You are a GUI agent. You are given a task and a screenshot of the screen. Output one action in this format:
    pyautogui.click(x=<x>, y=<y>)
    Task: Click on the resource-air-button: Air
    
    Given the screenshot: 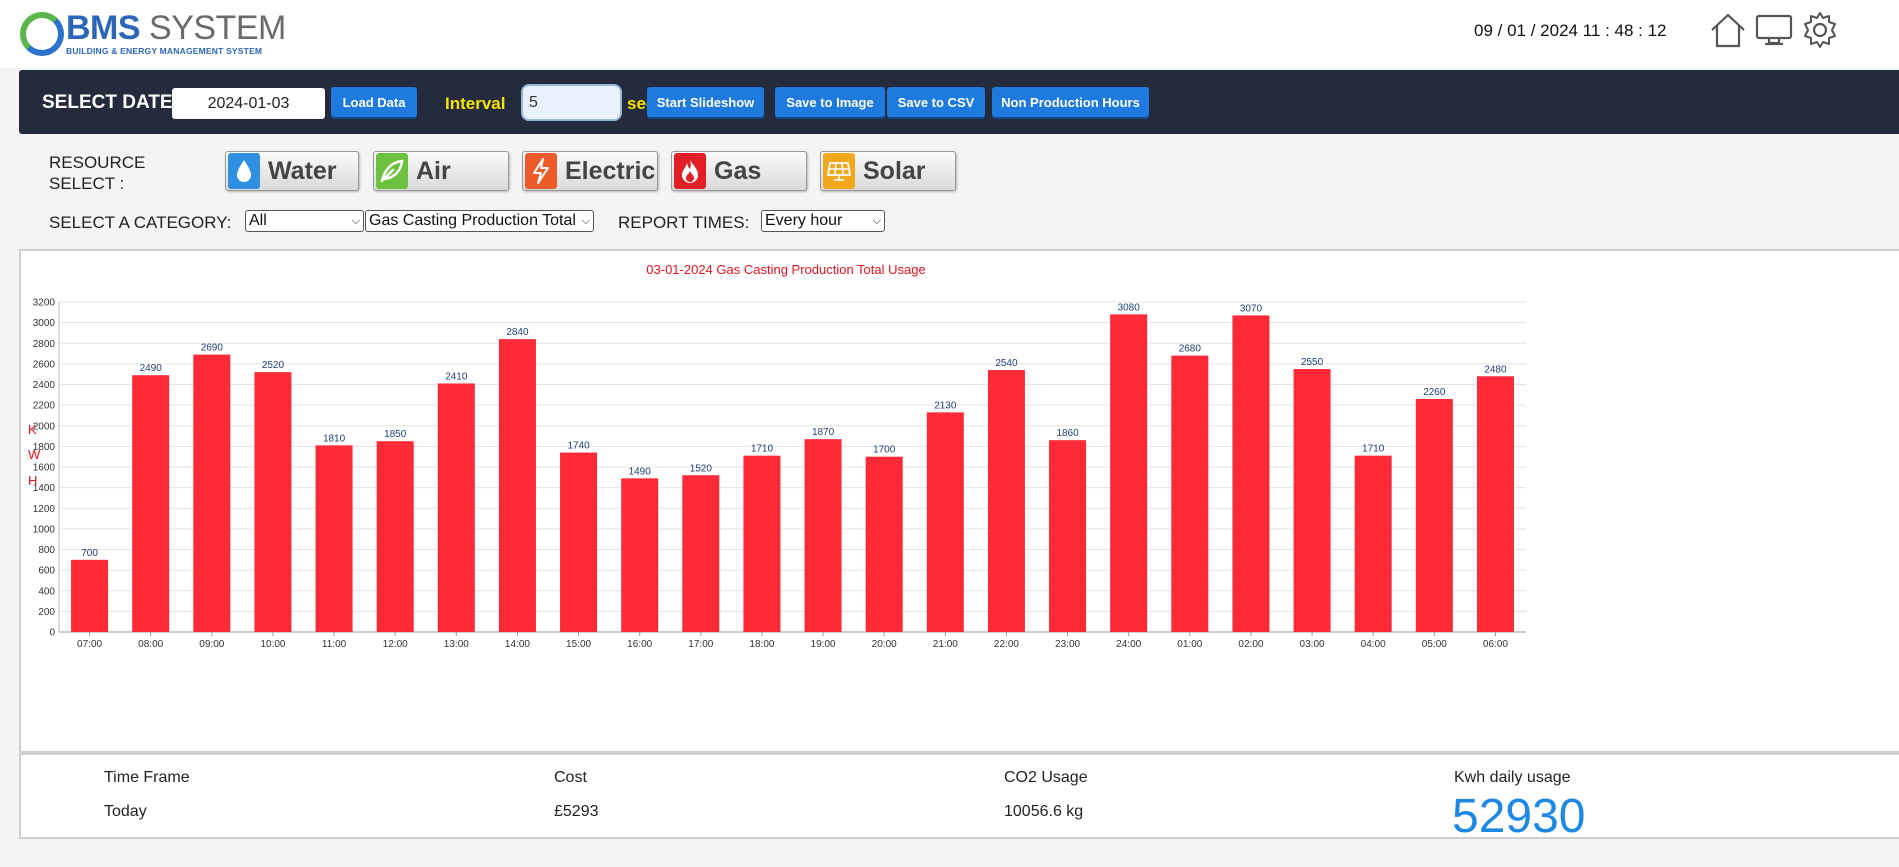 What is the action you would take?
    pyautogui.click(x=441, y=171)
    